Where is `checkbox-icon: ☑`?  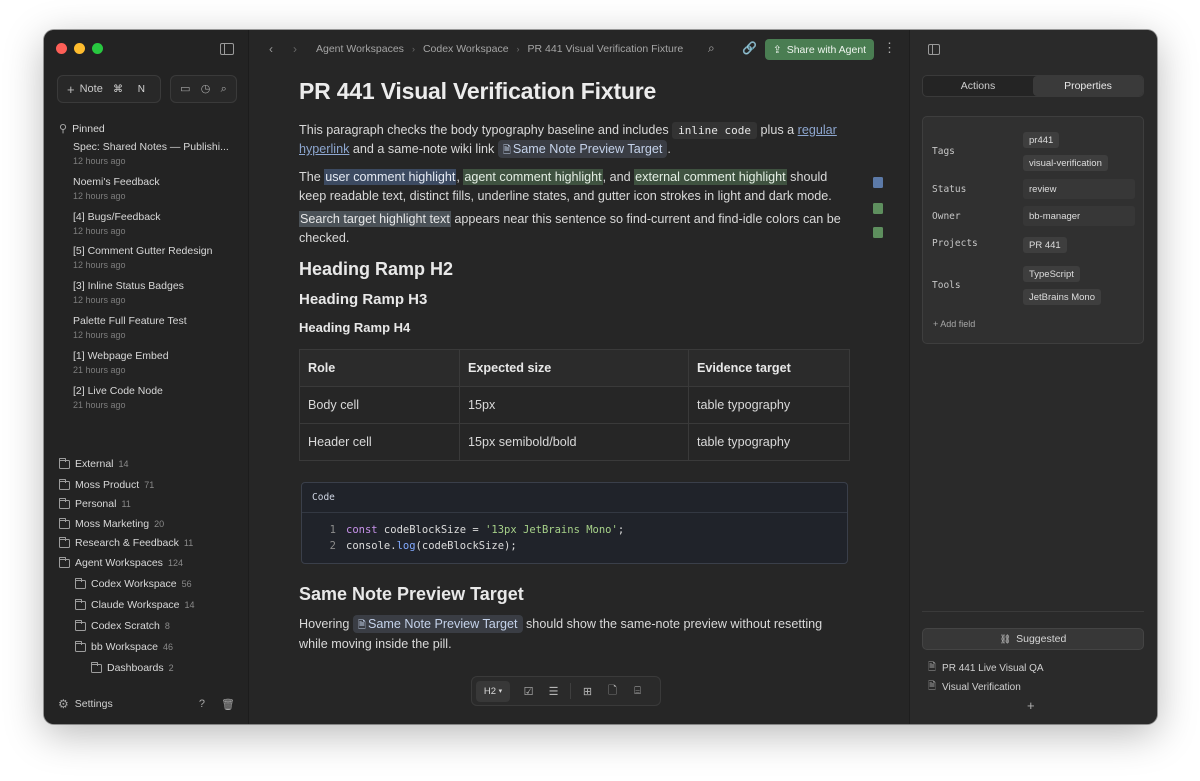 checkbox-icon: ☑ is located at coordinates (528, 691).